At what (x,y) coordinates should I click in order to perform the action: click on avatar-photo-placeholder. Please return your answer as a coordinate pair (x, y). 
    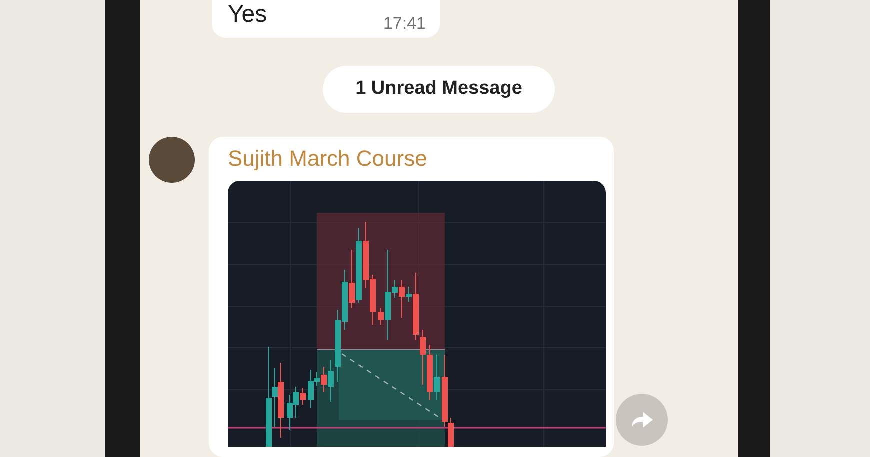
    Looking at the image, I should click on (172, 160).